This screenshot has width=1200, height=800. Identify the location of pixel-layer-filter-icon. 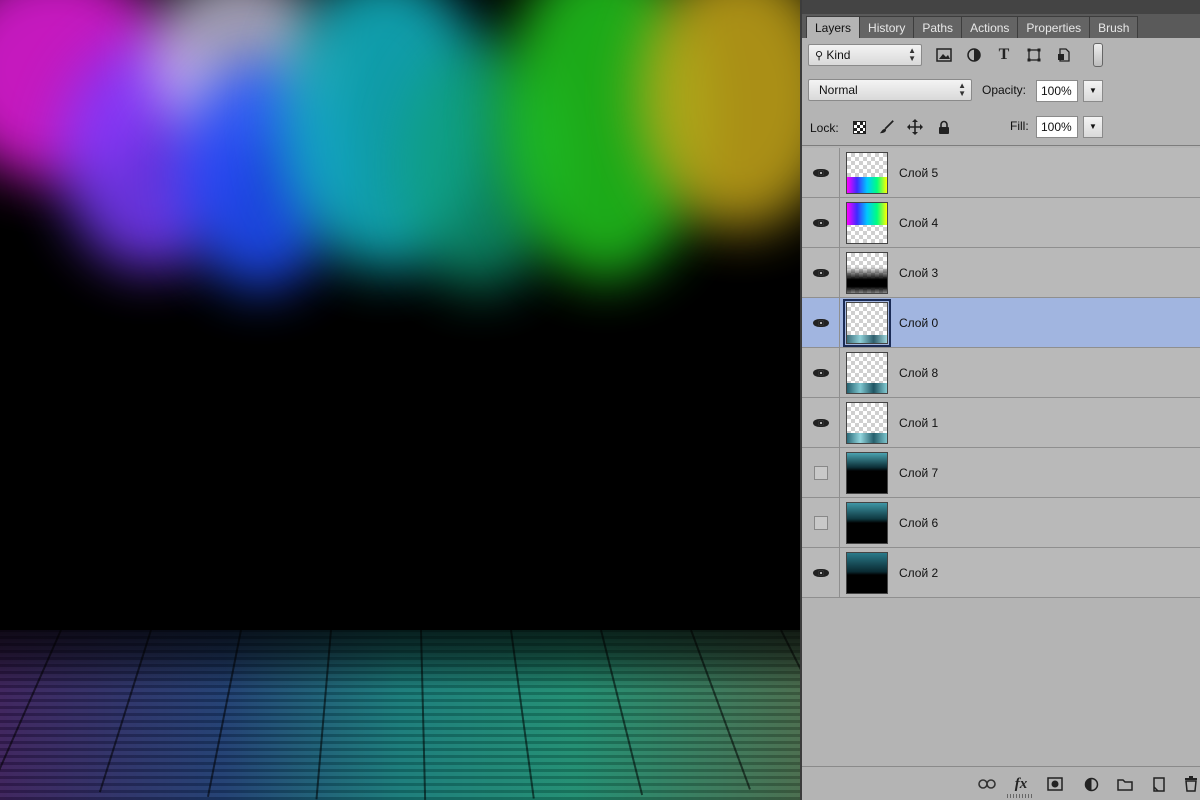
(944, 55).